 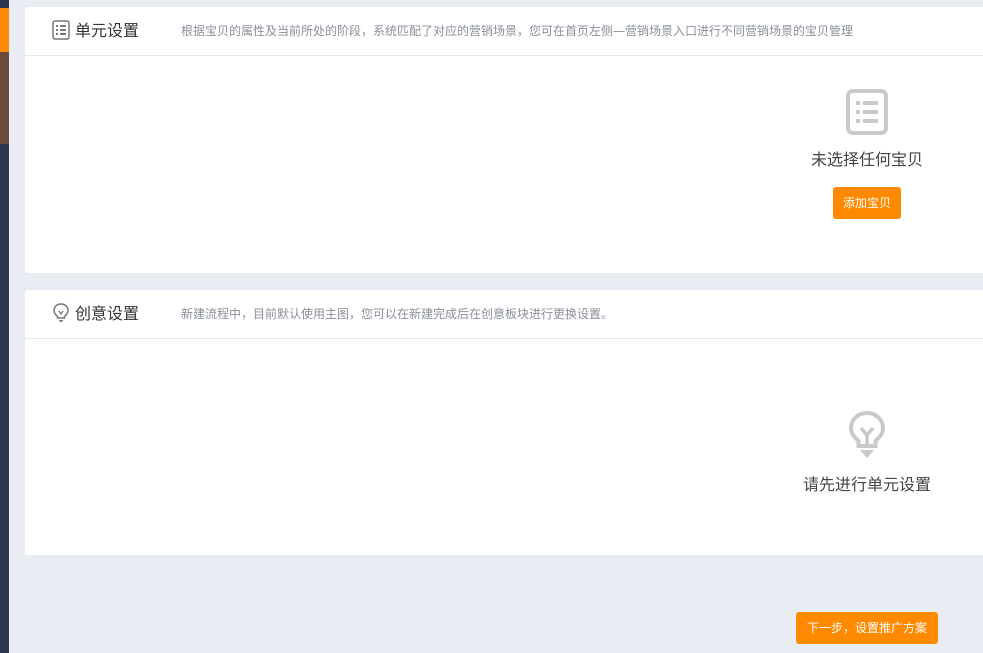 I want to click on add-item-button: 添加宝贝, so click(x=867, y=203).